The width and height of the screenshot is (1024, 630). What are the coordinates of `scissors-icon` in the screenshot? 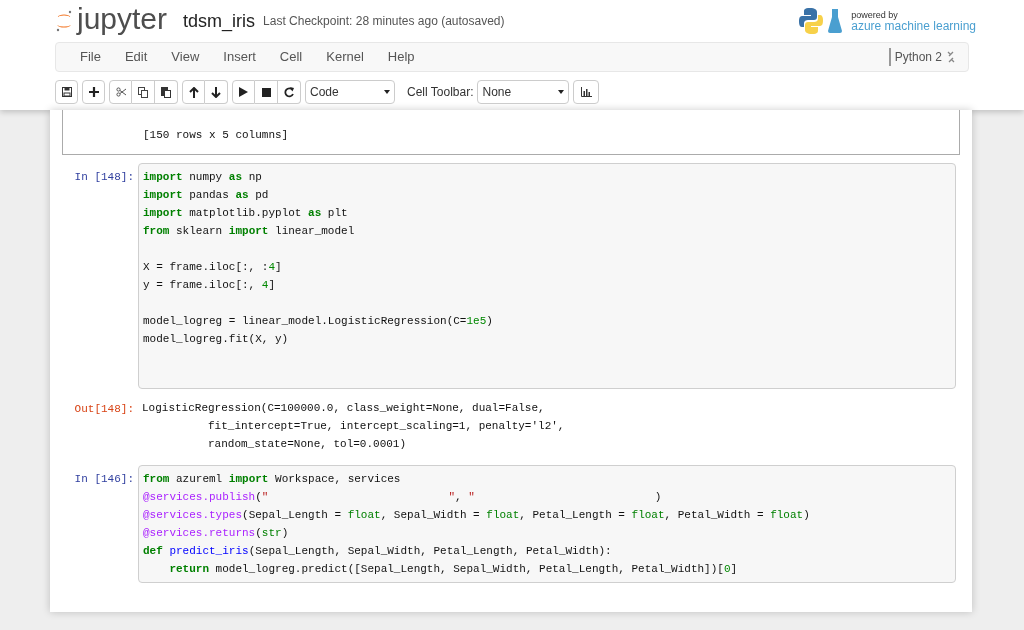 It's located at (120, 92).